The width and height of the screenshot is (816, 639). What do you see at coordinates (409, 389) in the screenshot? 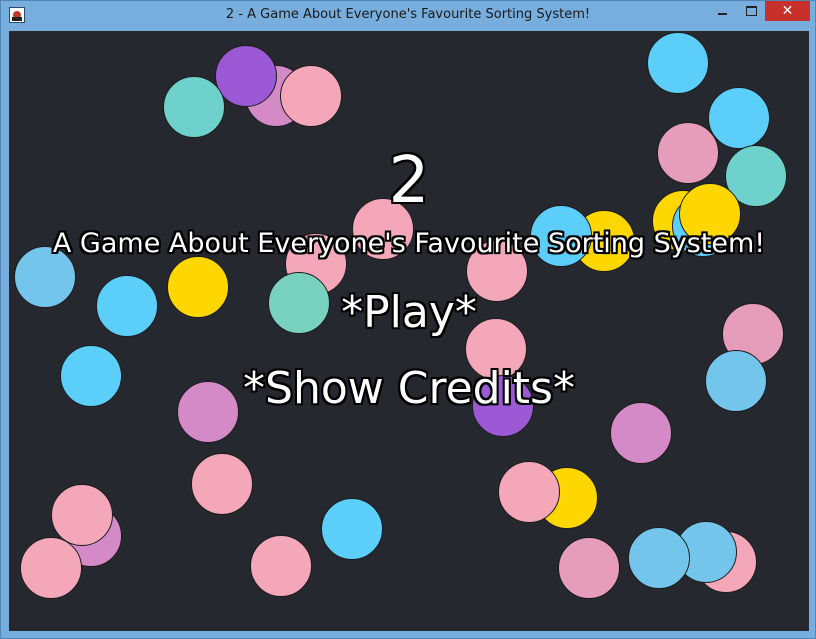
I see `show-credits-menu-item: *Show Credits*` at bounding box center [409, 389].